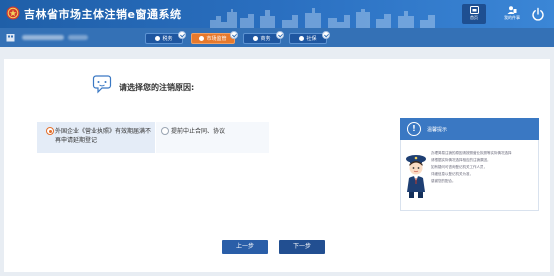 Image resolution: width=554 pixels, height=276 pixels. I want to click on commerce-icon, so click(256, 38).